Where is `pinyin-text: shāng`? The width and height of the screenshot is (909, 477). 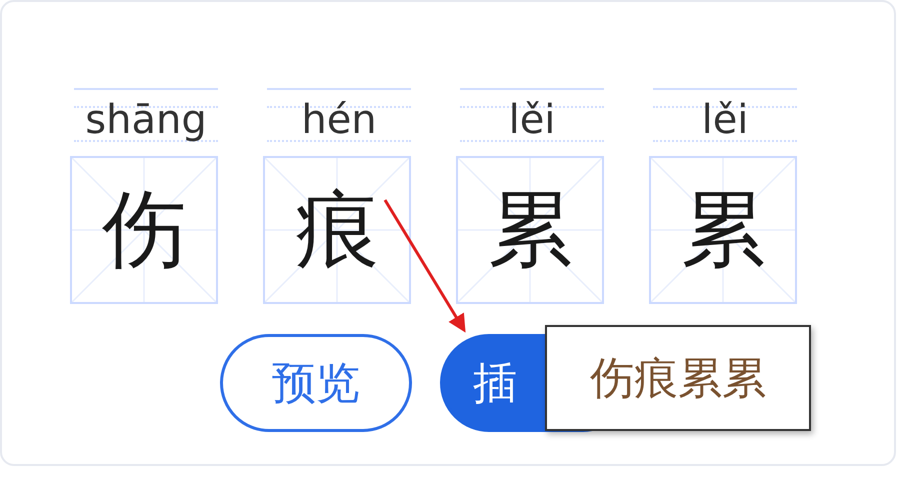
pinyin-text: shāng is located at coordinates (146, 120).